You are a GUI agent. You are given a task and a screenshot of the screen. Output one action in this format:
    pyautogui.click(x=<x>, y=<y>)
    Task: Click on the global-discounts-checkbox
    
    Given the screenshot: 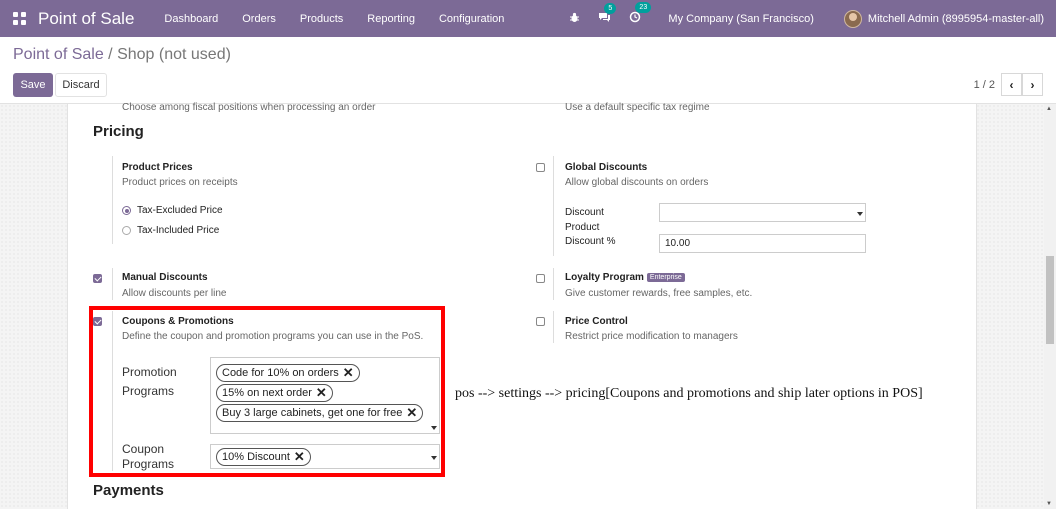 What is the action you would take?
    pyautogui.click(x=540, y=167)
    